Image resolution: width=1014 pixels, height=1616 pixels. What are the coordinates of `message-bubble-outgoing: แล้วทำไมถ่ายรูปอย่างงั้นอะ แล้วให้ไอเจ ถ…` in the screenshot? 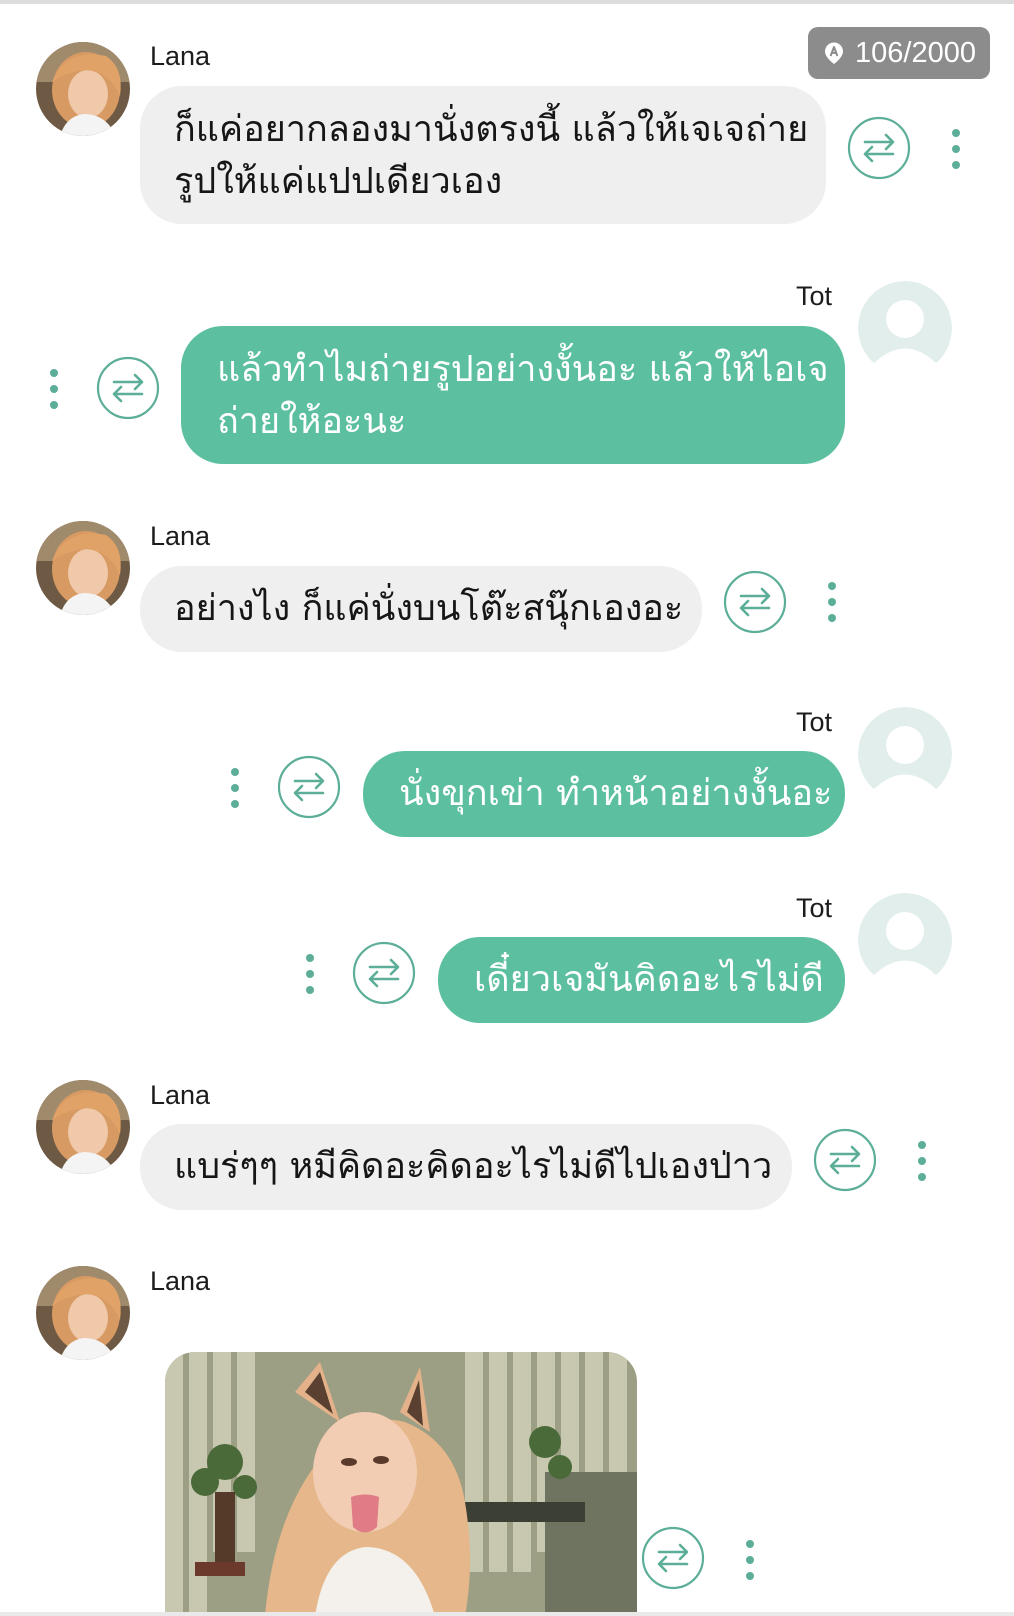 It's located at (513, 395).